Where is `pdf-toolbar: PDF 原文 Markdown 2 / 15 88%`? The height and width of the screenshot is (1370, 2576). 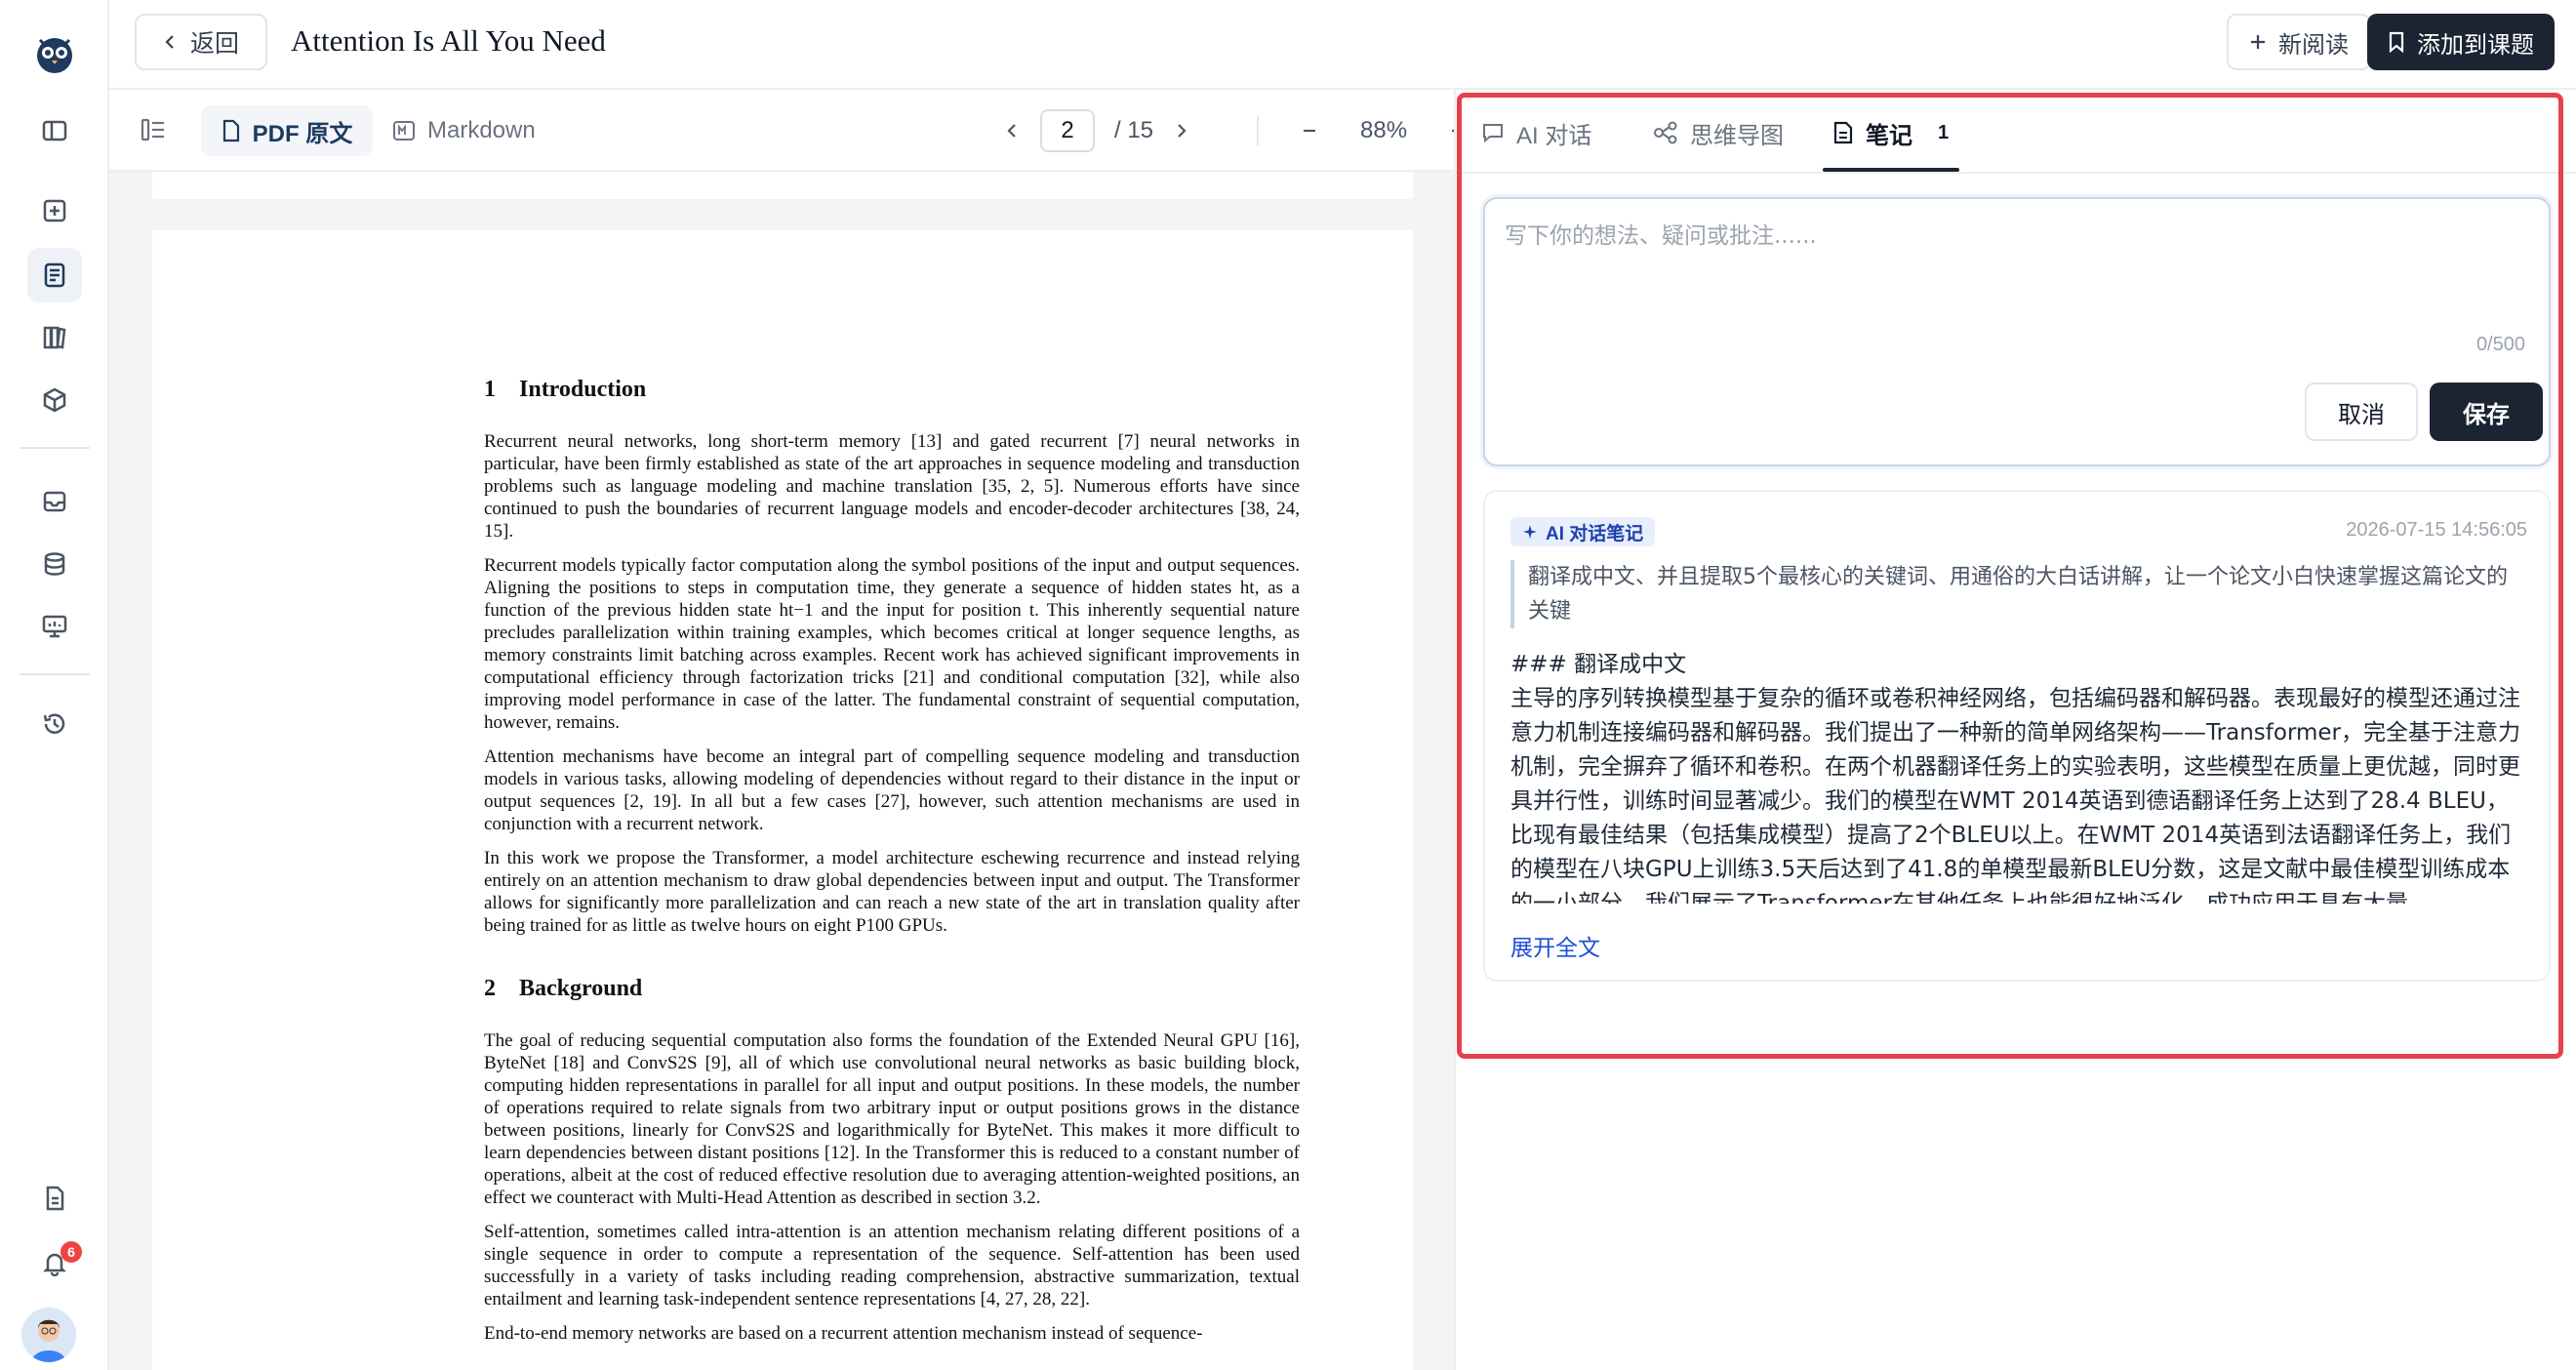
pdf-toolbar: PDF 原文 Markdown 2 / 15 88% is located at coordinates (787, 131).